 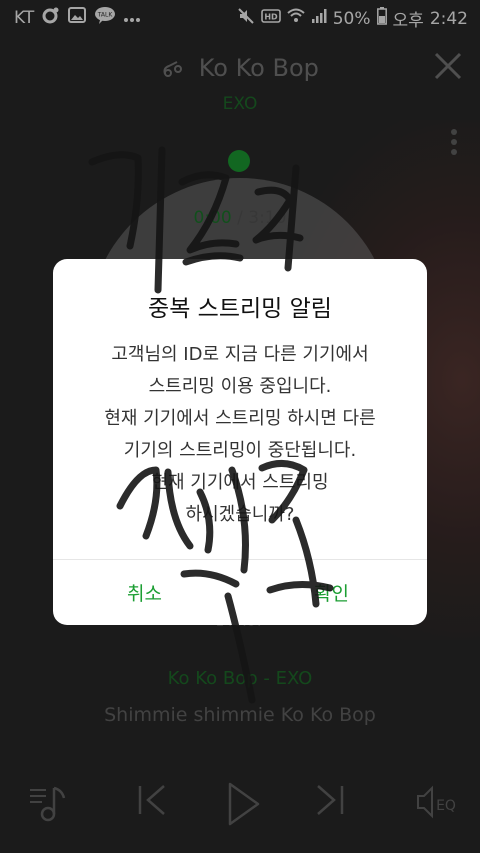 I want to click on dialog-message-line: 고객님의 ID로 지금 다른 기기에서, so click(x=240, y=354).